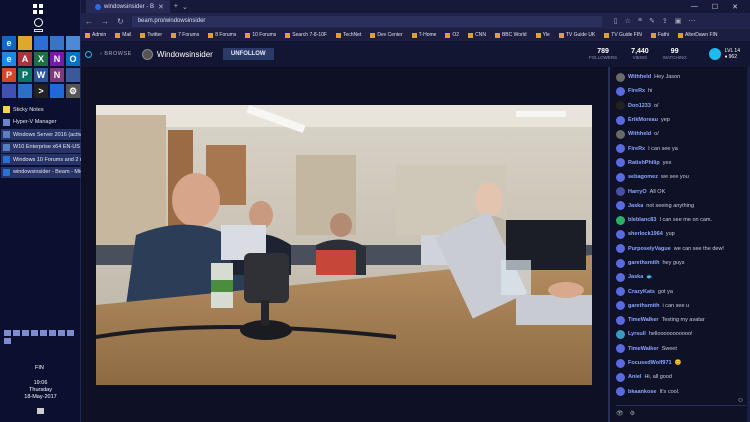 Image resolution: width=750 pixels, height=422 pixels. I want to click on settings-icon: ⚙, so click(73, 91).